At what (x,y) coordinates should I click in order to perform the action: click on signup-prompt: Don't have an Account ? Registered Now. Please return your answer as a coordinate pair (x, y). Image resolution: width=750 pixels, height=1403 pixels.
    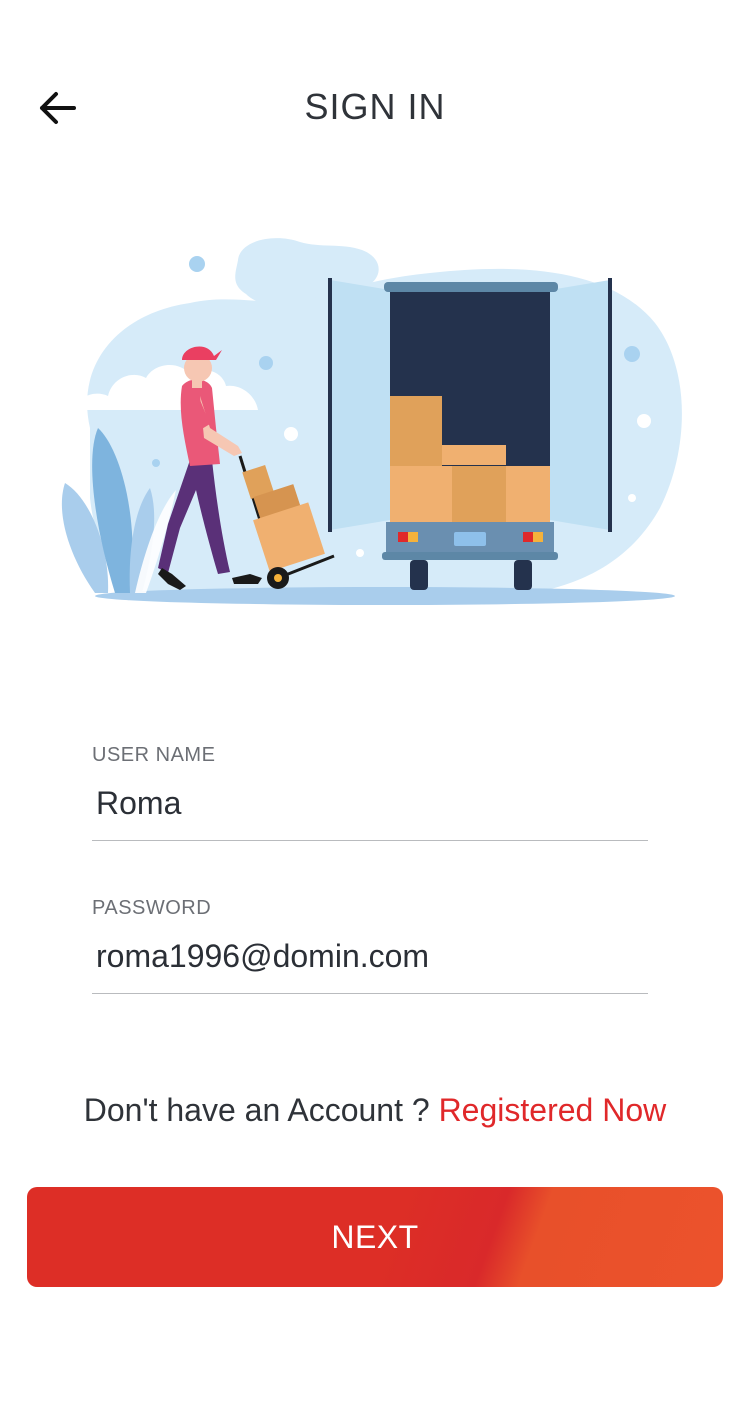
    Looking at the image, I should click on (375, 1110).